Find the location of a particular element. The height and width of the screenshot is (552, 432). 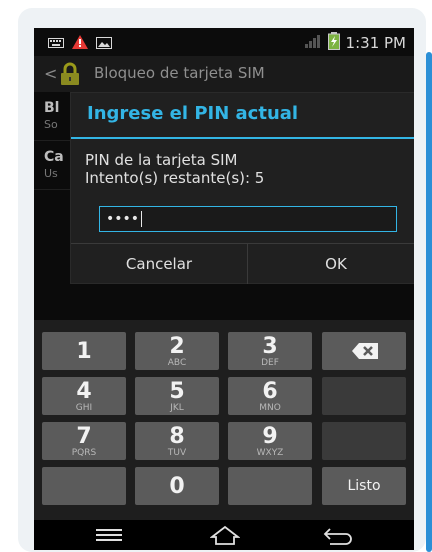

done-key: Listo is located at coordinates (364, 486).